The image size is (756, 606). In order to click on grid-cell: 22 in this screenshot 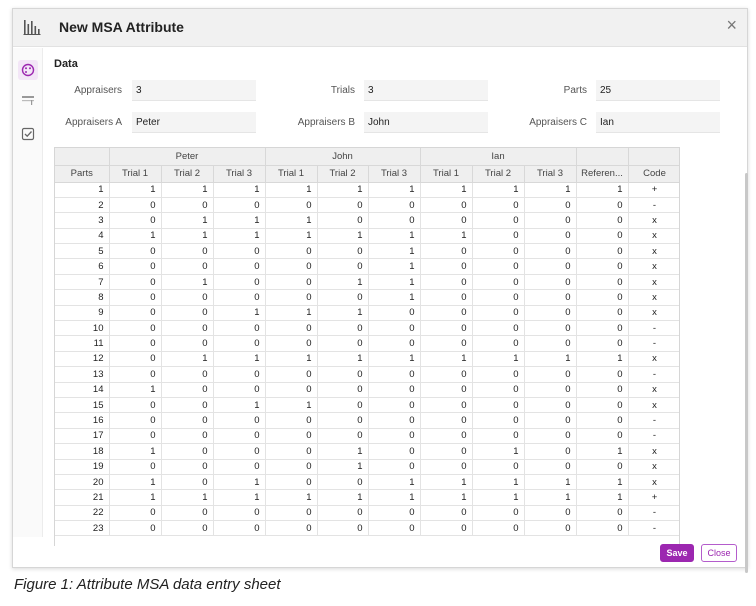, I will do `click(82, 513)`.